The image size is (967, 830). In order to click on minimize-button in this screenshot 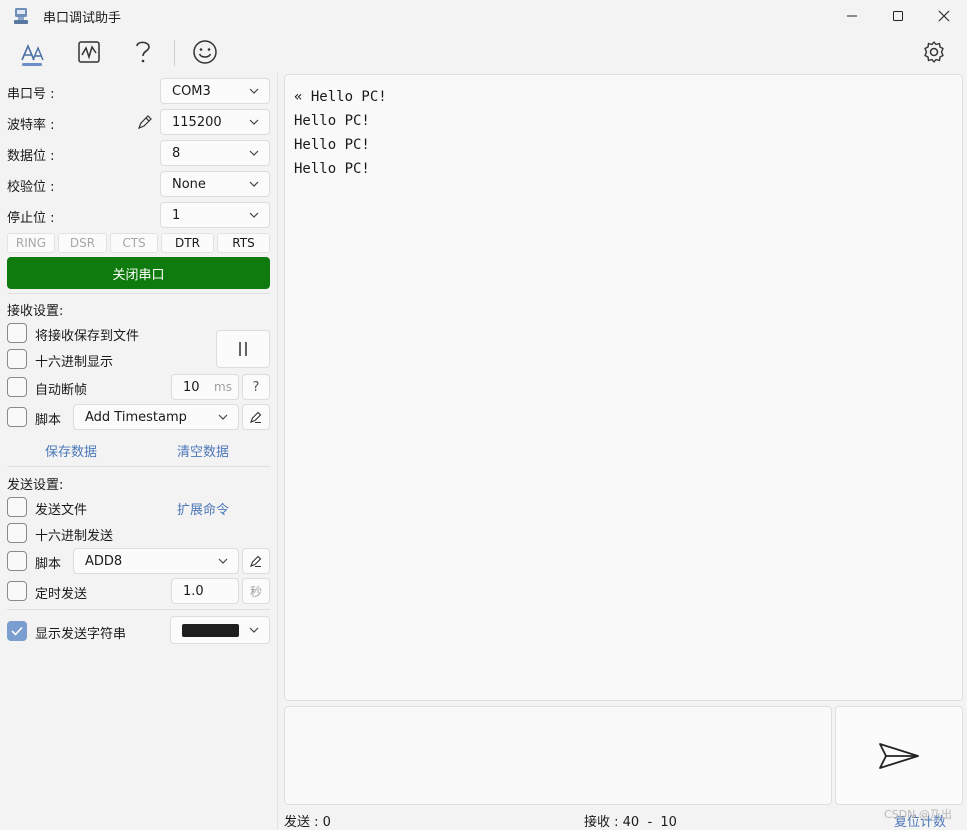, I will do `click(852, 16)`.